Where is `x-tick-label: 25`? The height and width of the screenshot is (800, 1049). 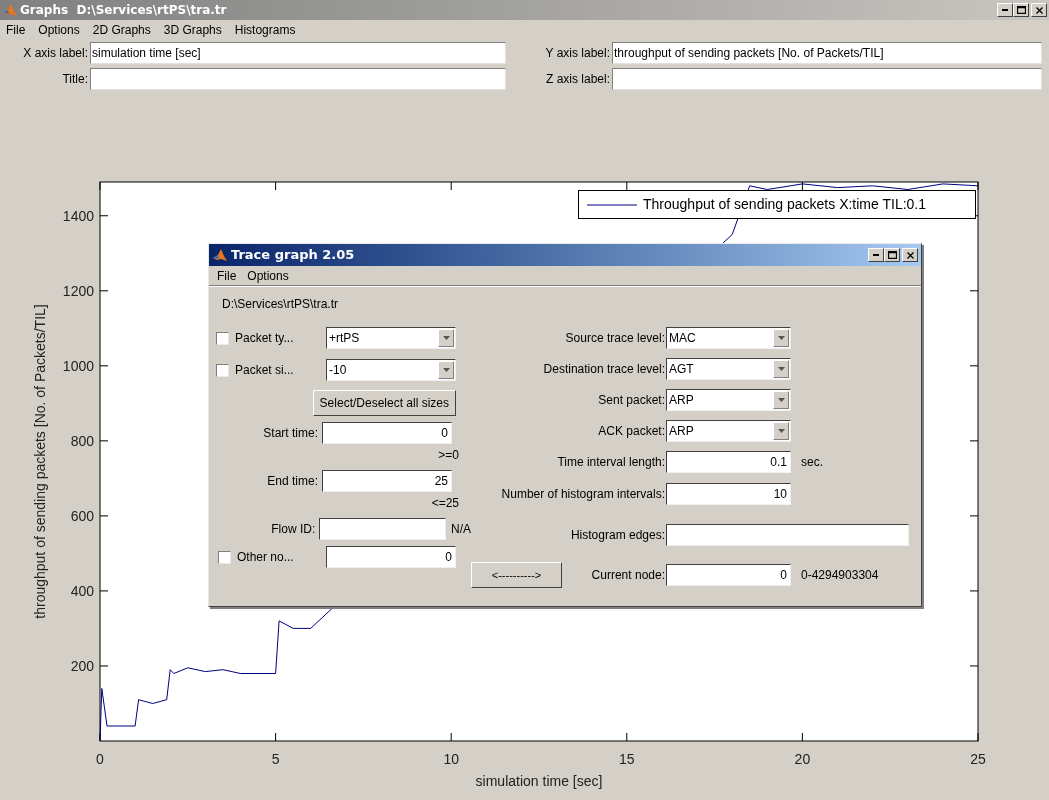 x-tick-label: 25 is located at coordinates (978, 759).